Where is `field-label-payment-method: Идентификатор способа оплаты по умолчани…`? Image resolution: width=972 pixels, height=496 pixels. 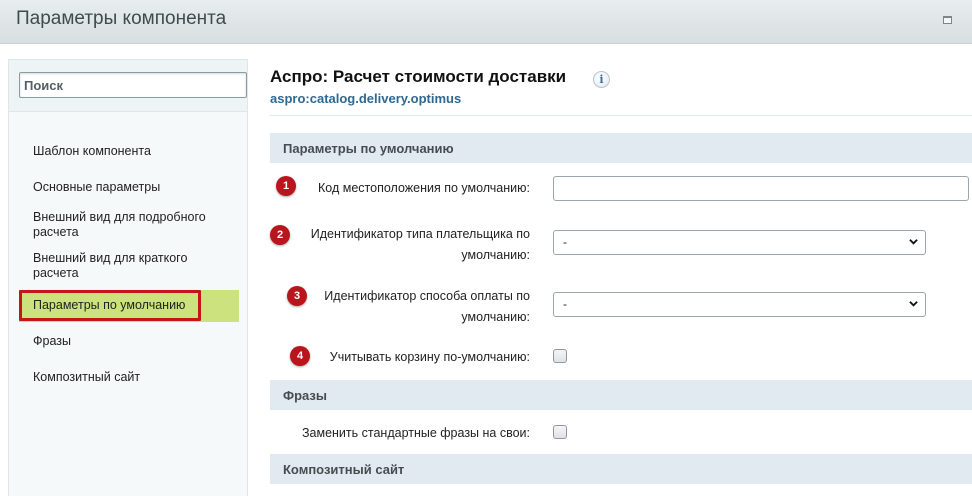
field-label-payment-method: Идентификатор способа оплаты по умолчани… is located at coordinates (427, 306).